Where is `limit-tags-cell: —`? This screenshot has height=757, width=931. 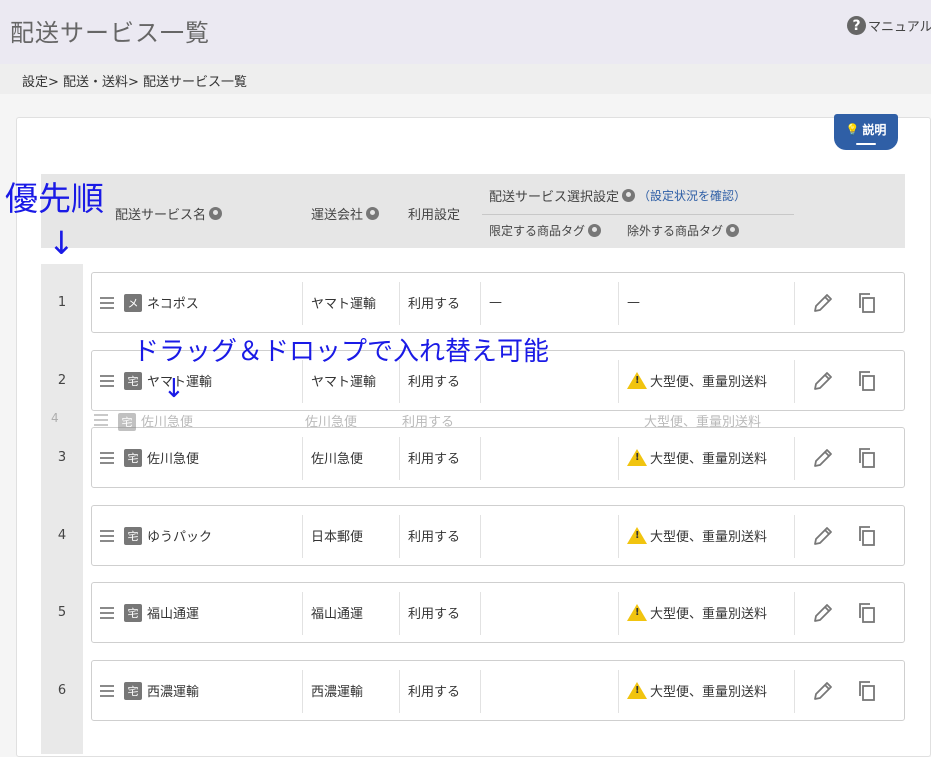 limit-tags-cell: — is located at coordinates (495, 302).